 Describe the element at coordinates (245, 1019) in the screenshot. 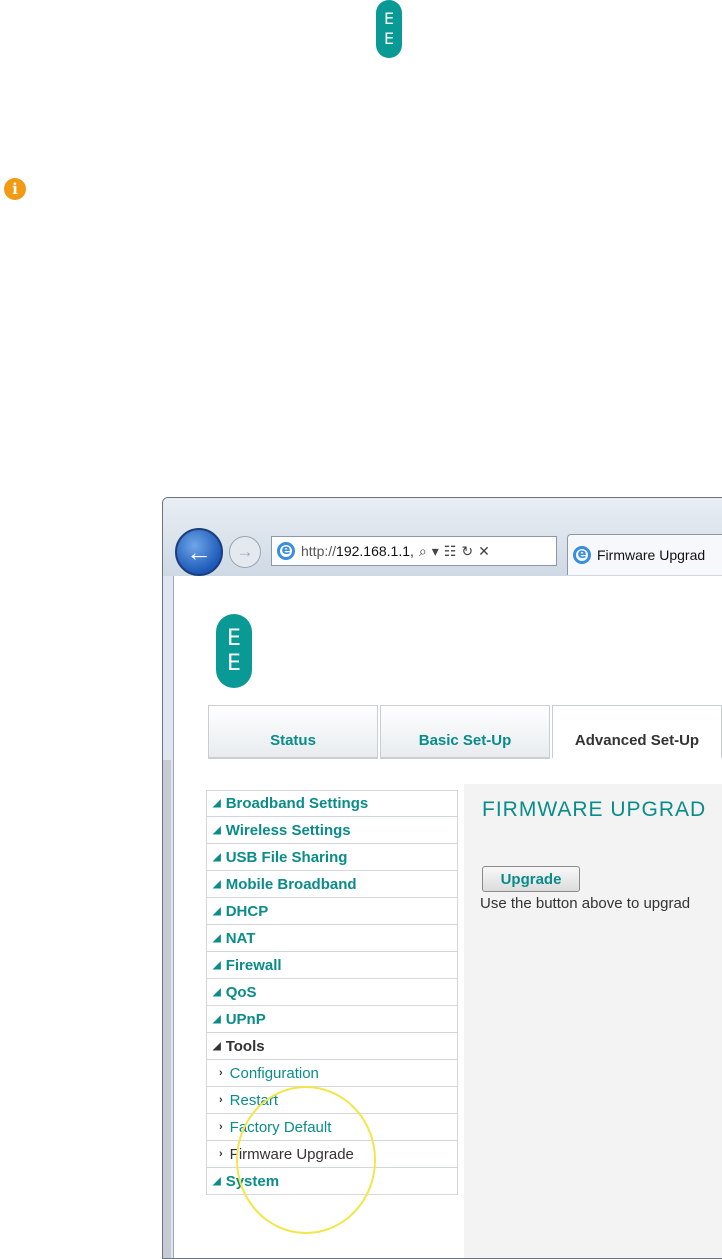

I see `sidebar-item-label: UPnP` at that location.